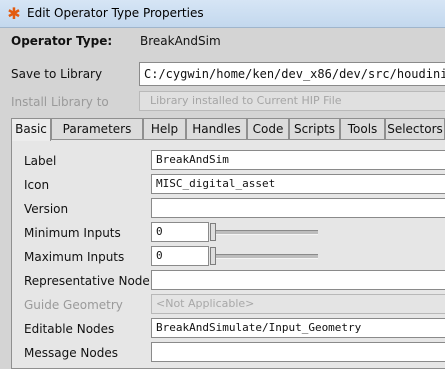  What do you see at coordinates (362, 129) in the screenshot?
I see `tab-tools: Tools` at bounding box center [362, 129].